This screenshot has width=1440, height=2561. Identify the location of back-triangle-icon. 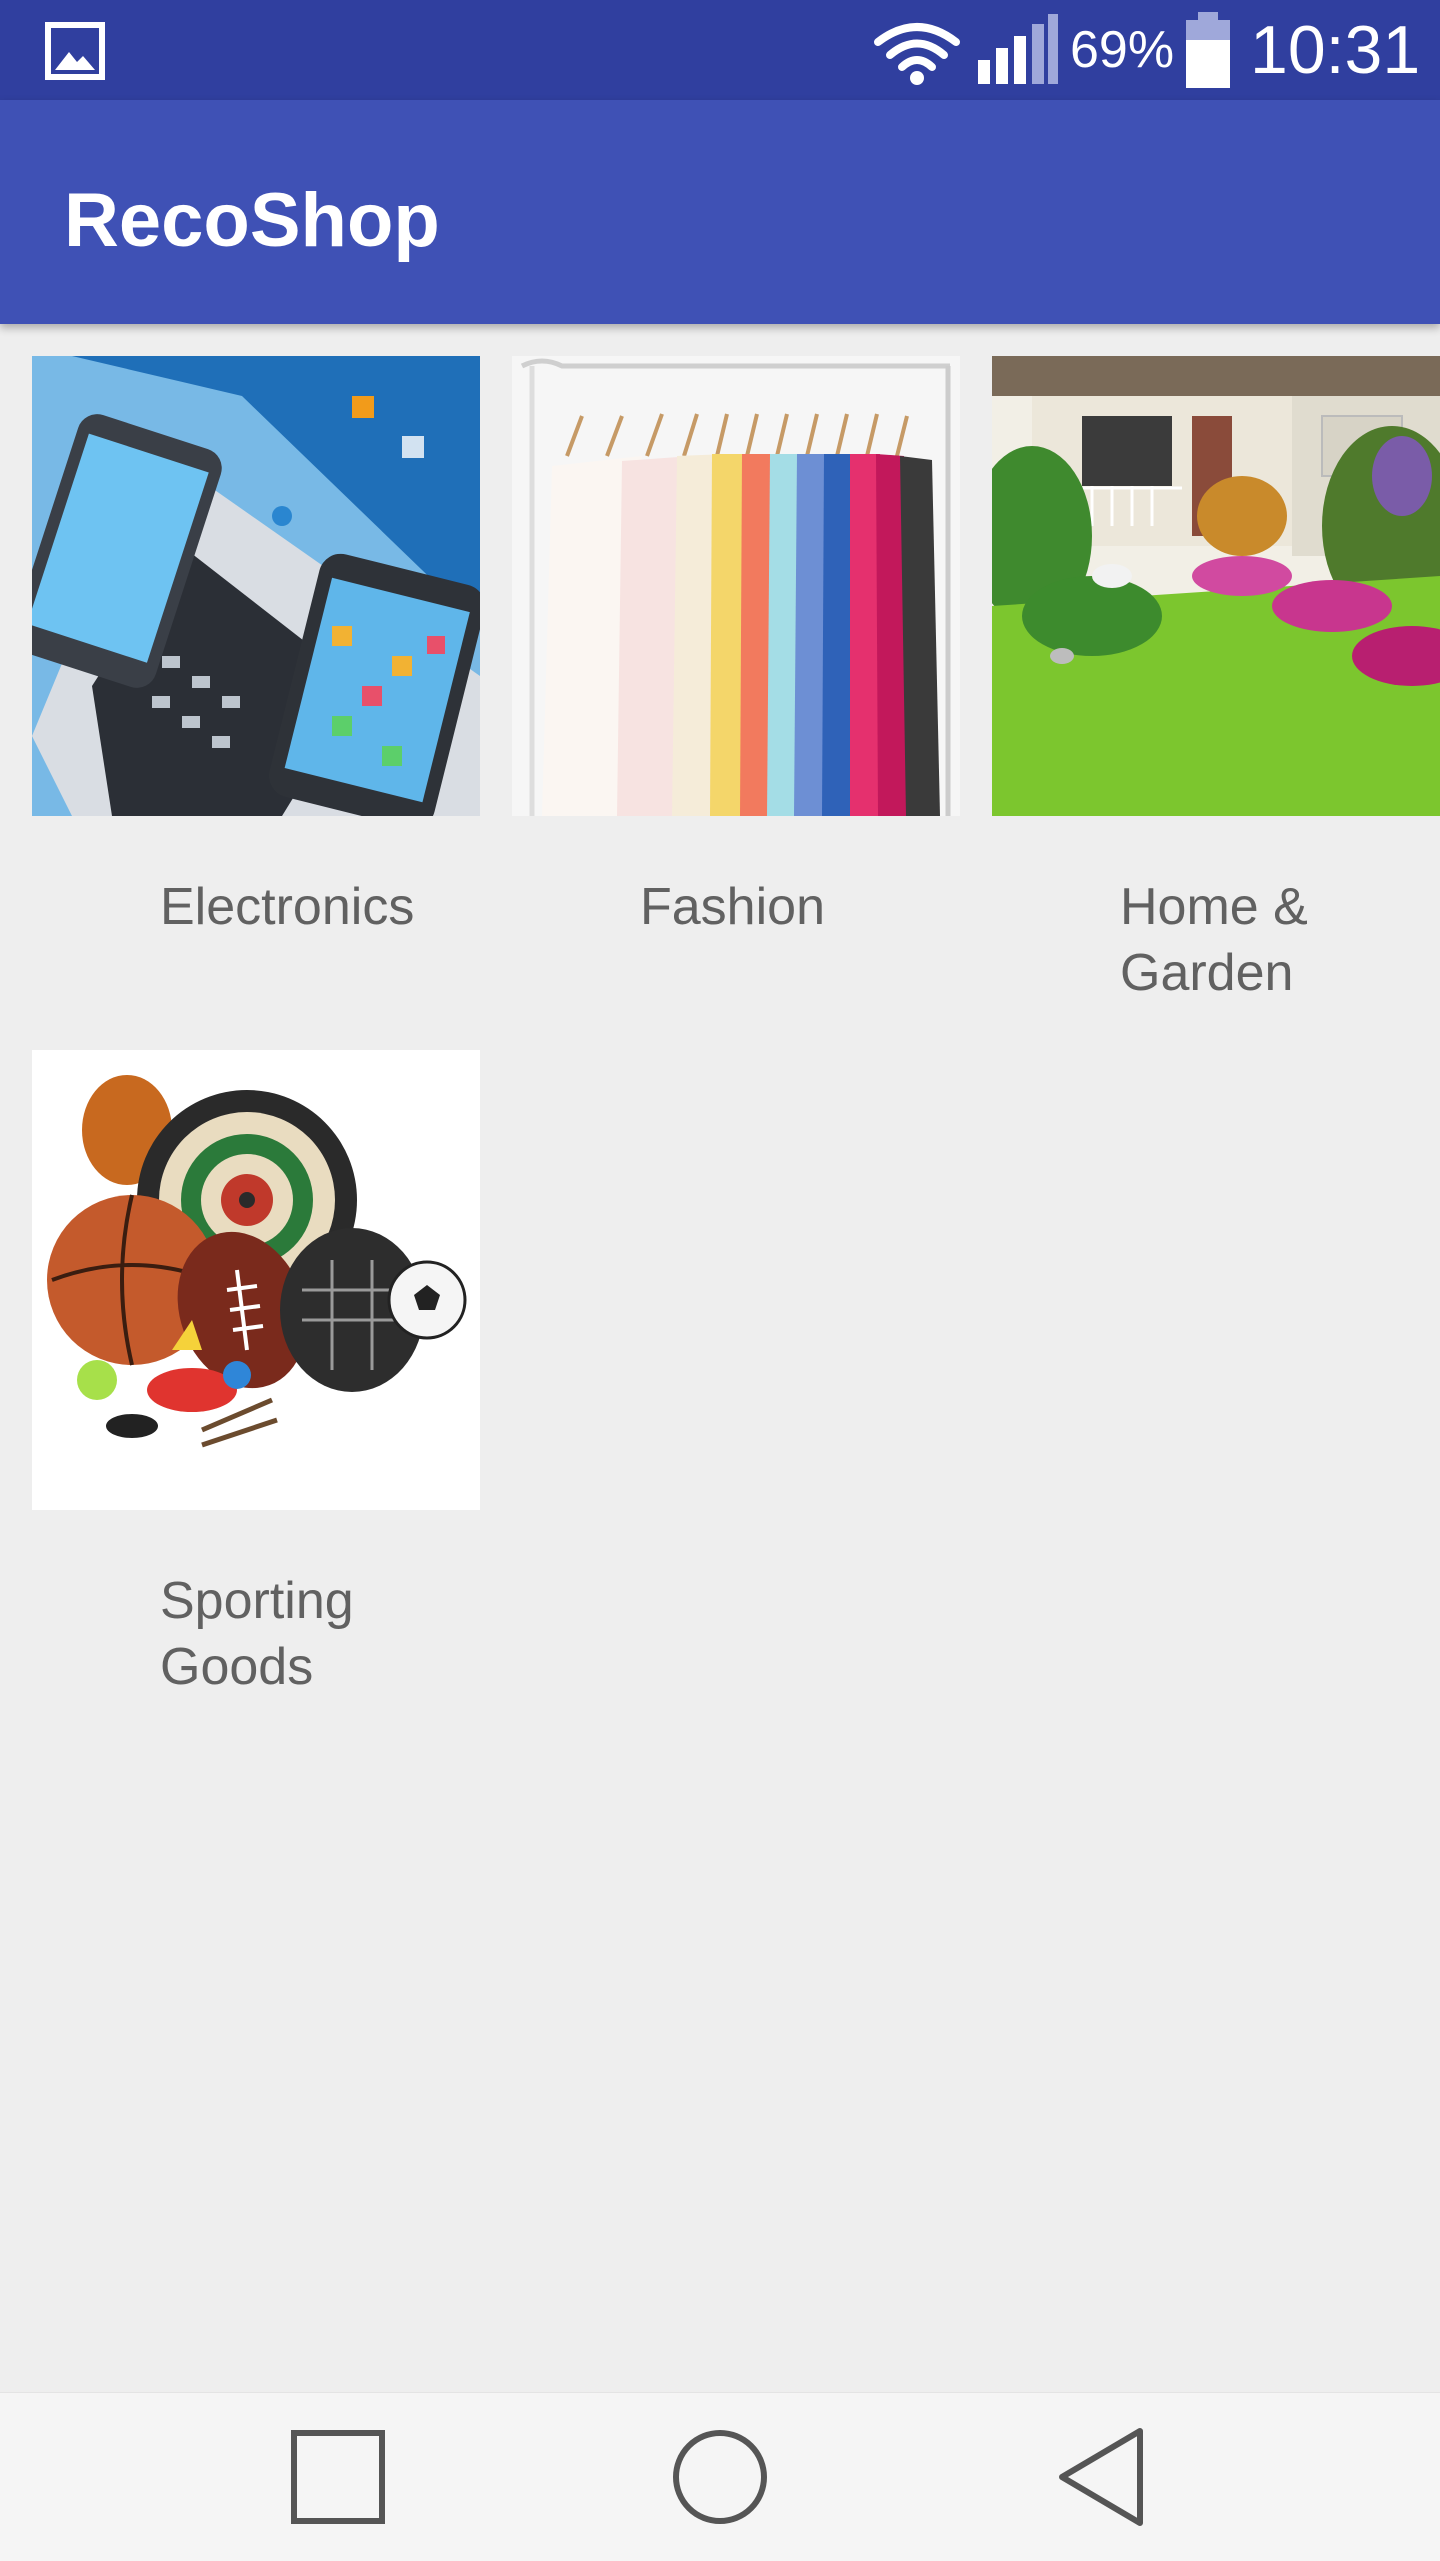
(1106, 2477).